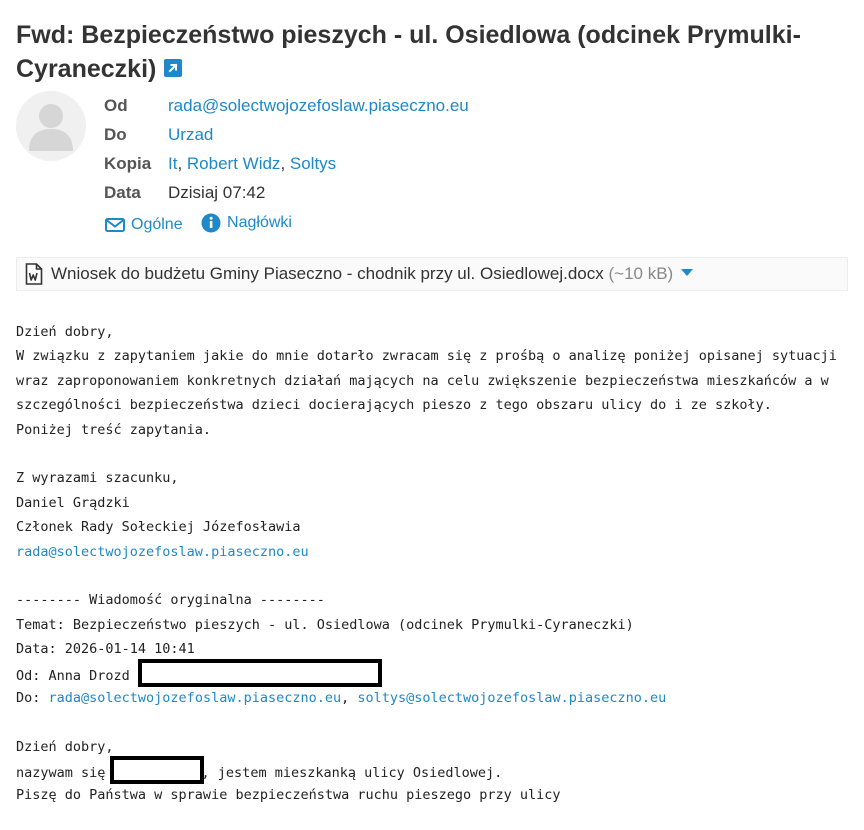 This screenshot has width=864, height=830. I want to click on body-greeting: Dzień dobry,, so click(65, 332).